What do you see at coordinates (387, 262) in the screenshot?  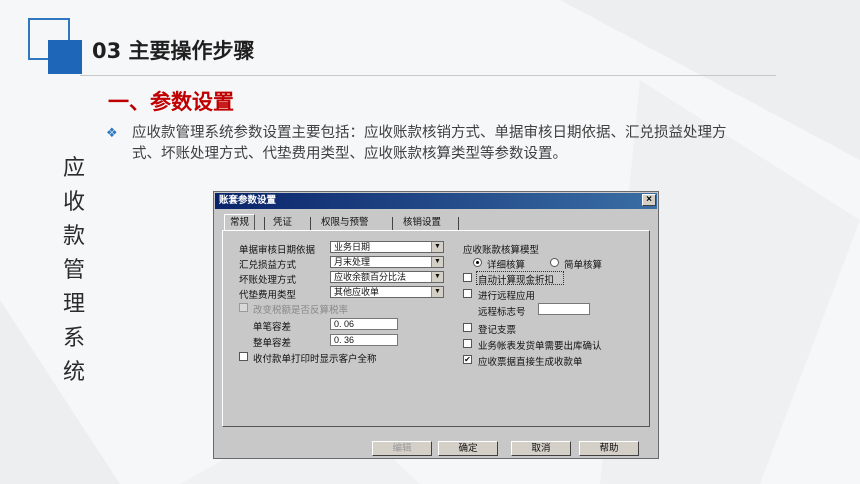 I see `fx-select: 月末处理 ▼` at bounding box center [387, 262].